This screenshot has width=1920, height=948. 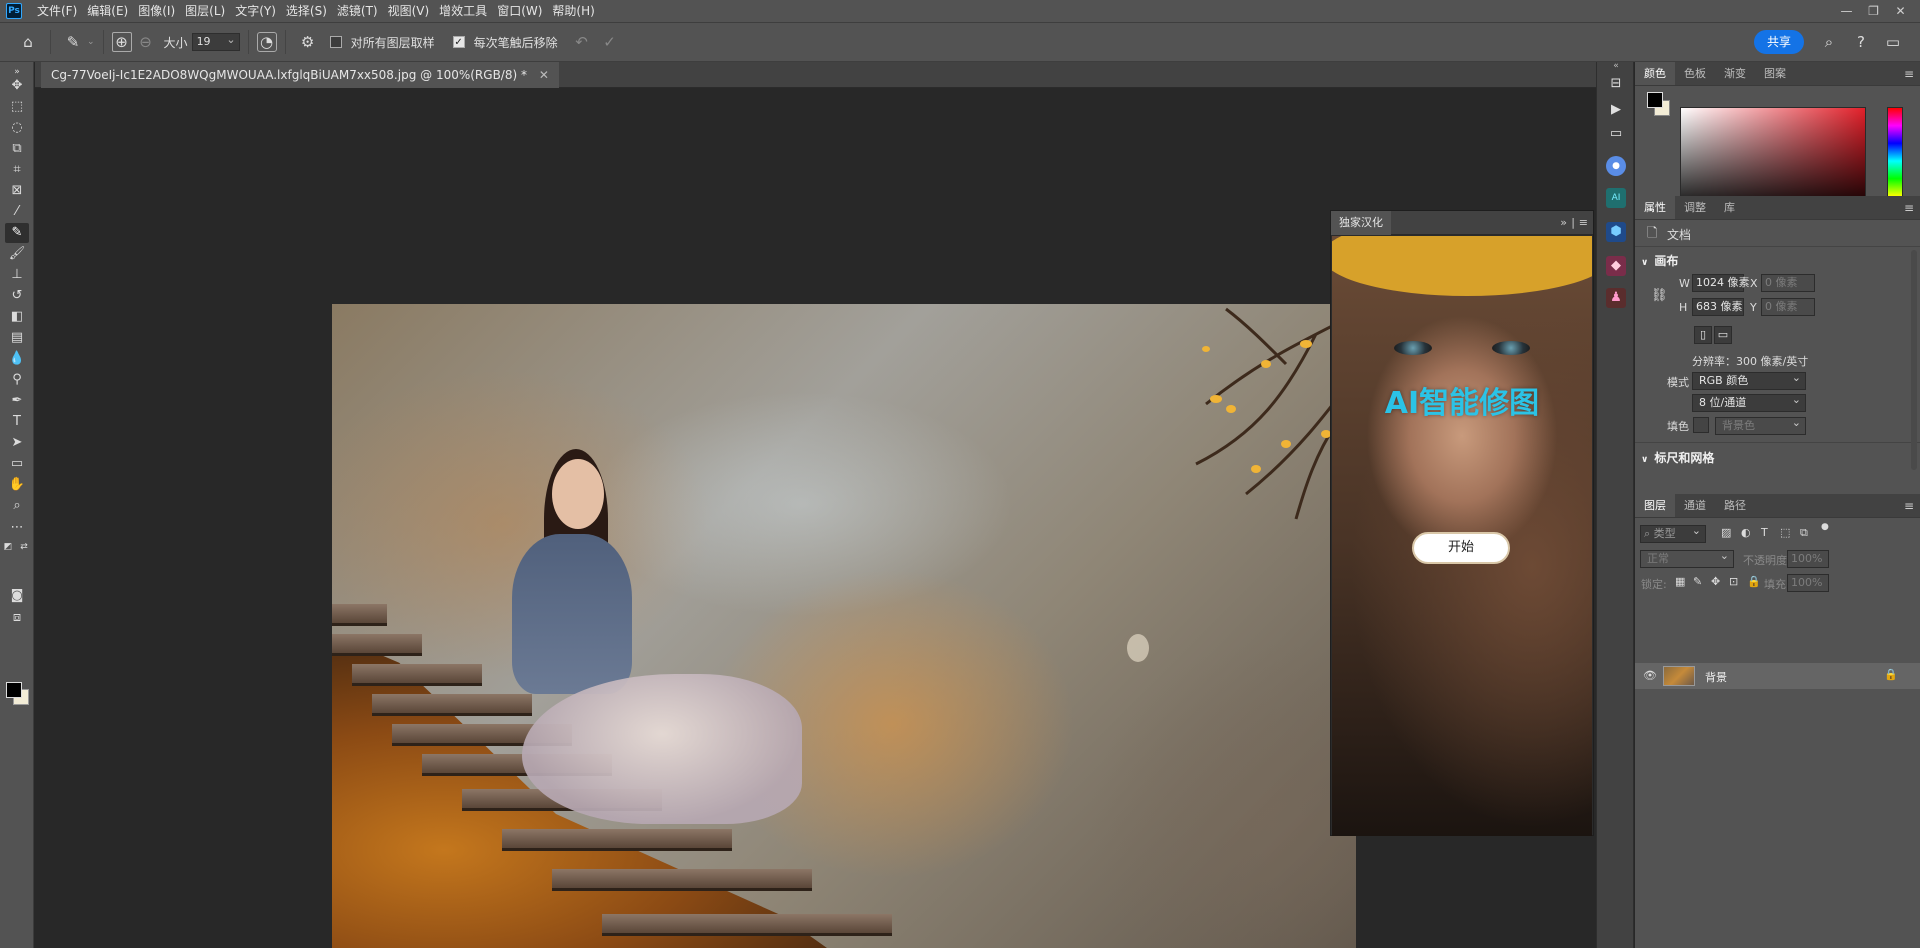 What do you see at coordinates (17, 317) in the screenshot?
I see `eraser-tool-icon: ◧` at bounding box center [17, 317].